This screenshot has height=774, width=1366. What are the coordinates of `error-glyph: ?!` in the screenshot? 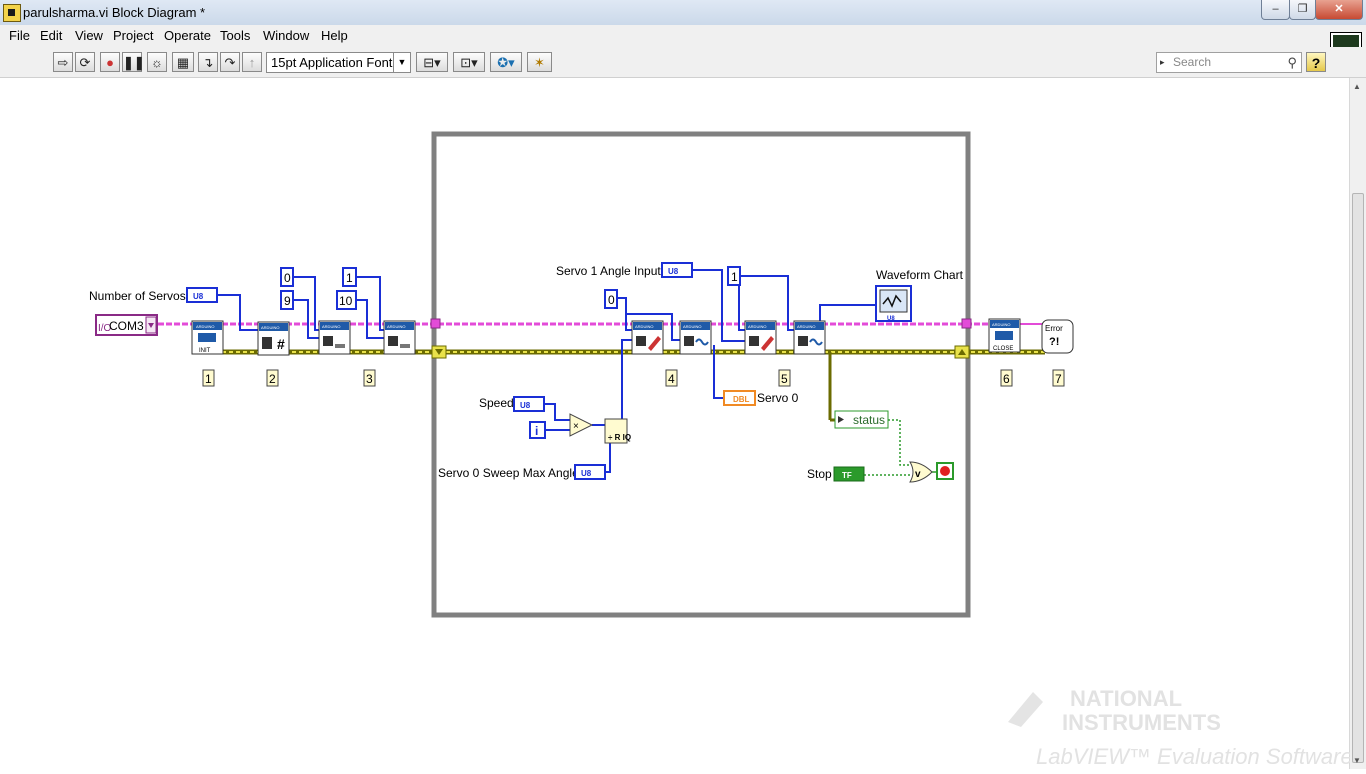 It's located at (1054, 342).